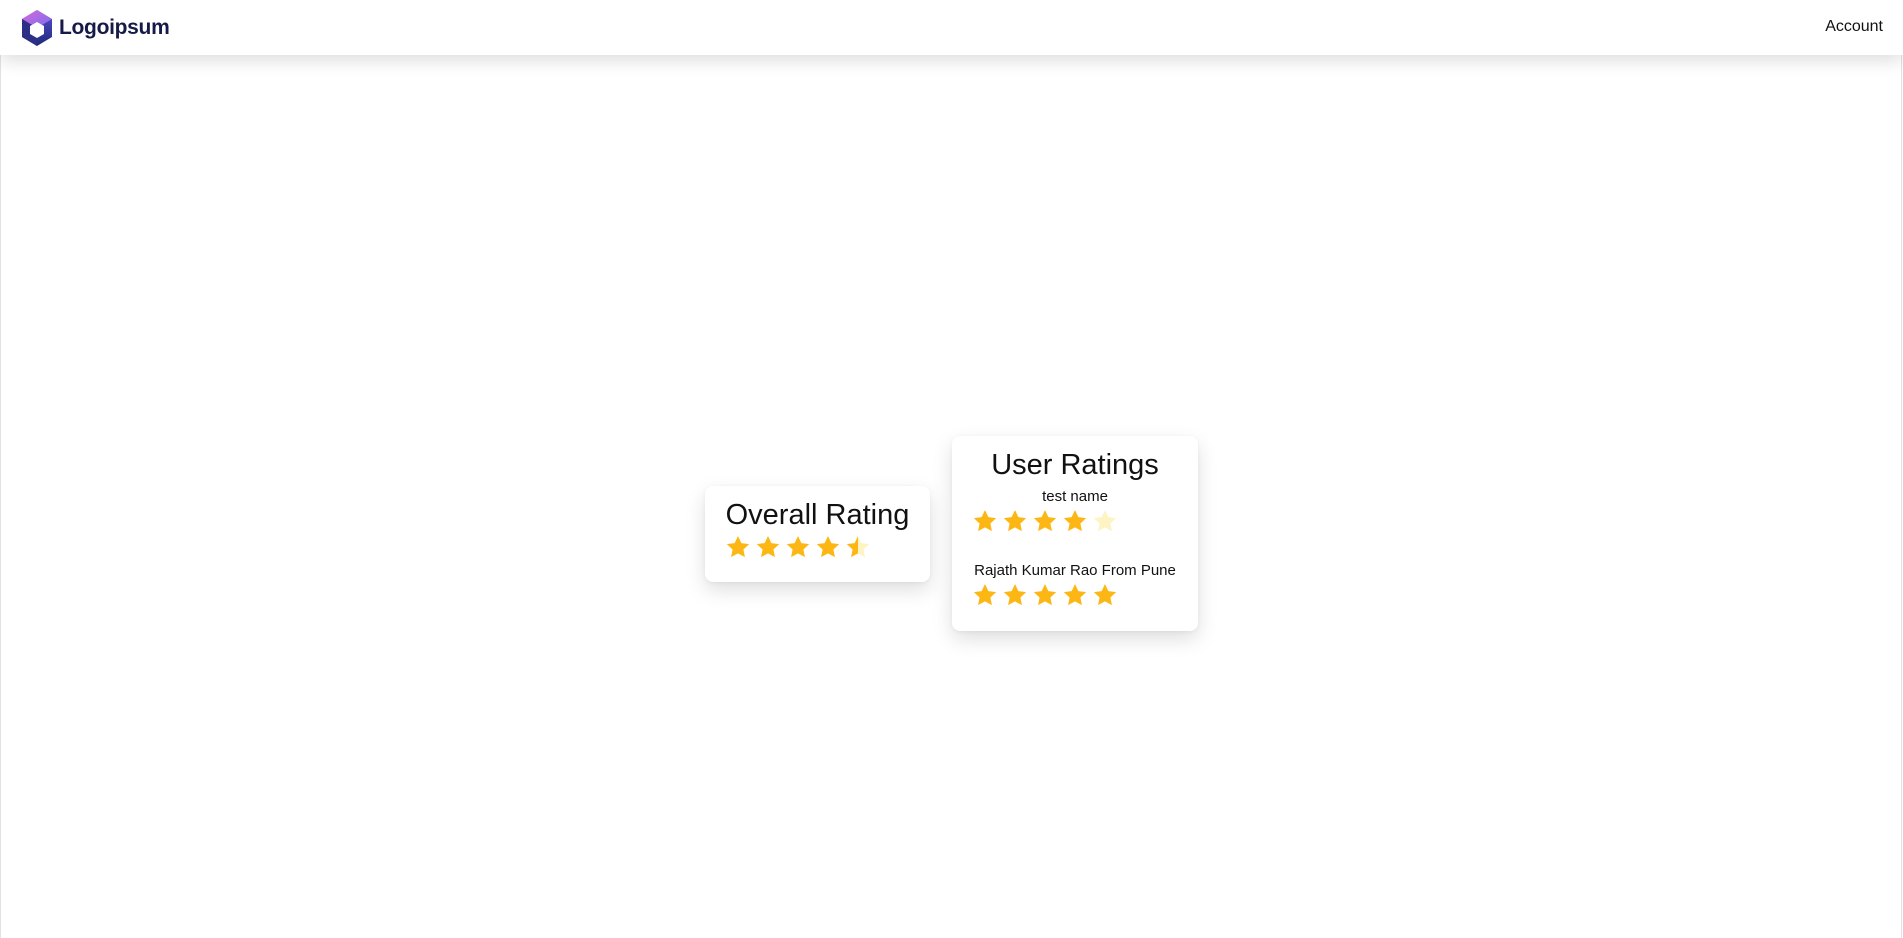 This screenshot has width=1903, height=938. What do you see at coordinates (1075, 570) in the screenshot?
I see `reviewer-name: Rajath Kumar Rao From Pune` at bounding box center [1075, 570].